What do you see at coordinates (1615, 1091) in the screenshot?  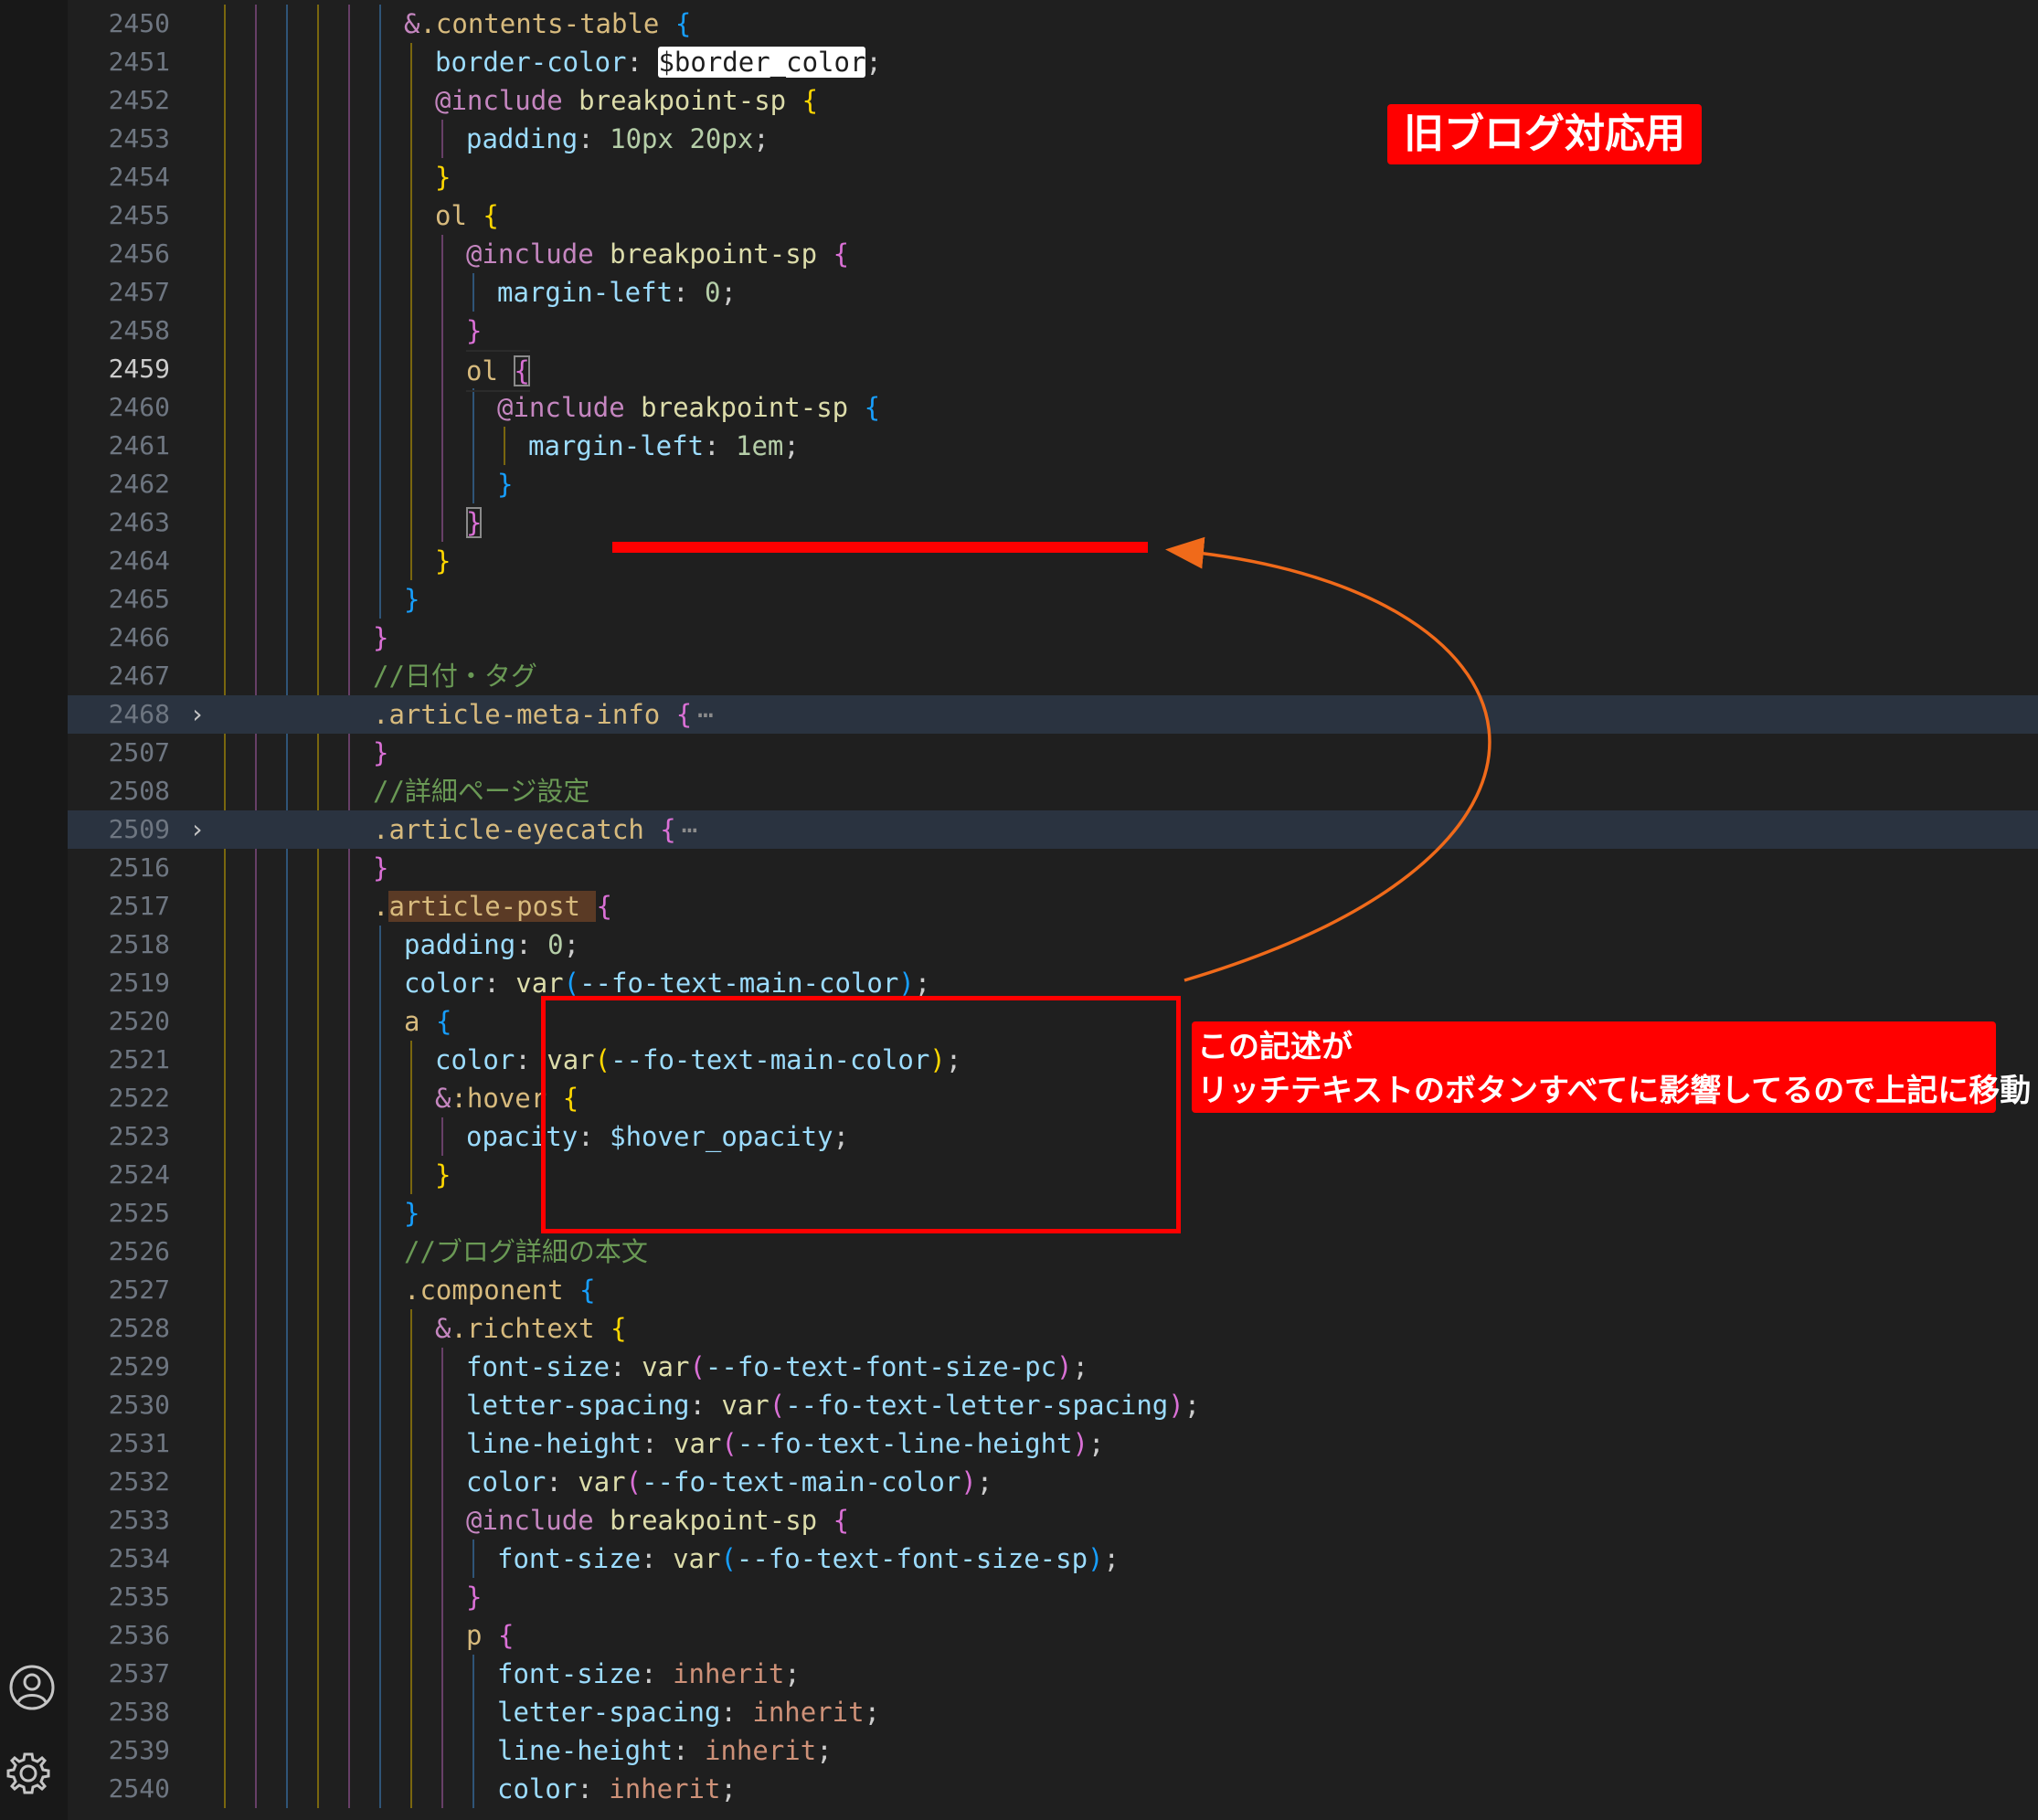 I see `move-note-line-2: リッチテキストのボタンすべてに影響してるので上記に移動` at bounding box center [1615, 1091].